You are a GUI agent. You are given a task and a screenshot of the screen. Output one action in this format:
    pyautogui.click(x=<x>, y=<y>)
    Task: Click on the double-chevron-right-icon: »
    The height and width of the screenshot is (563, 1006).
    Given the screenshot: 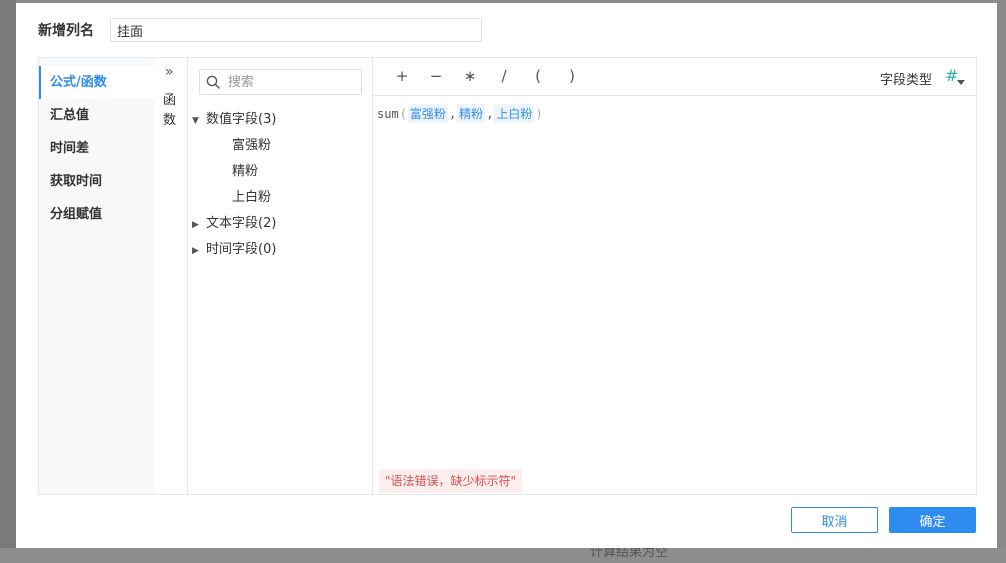 What is the action you would take?
    pyautogui.click(x=169, y=72)
    